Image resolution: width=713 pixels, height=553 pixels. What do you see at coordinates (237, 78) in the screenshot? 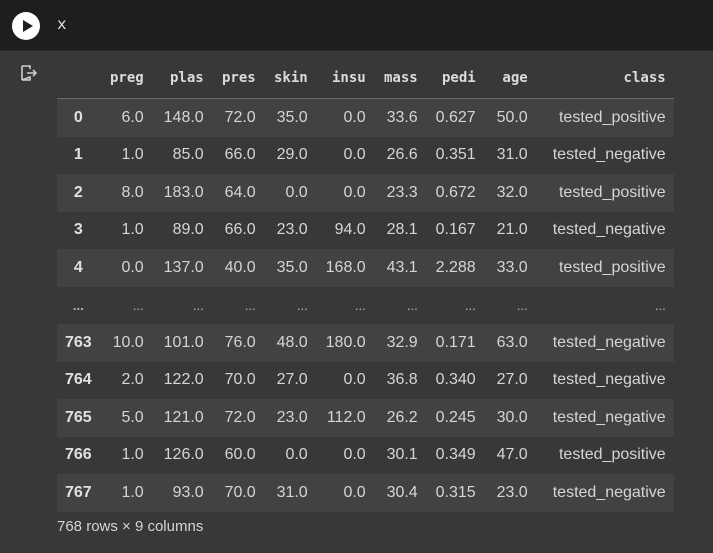
I see `column-header-pres: pres` at bounding box center [237, 78].